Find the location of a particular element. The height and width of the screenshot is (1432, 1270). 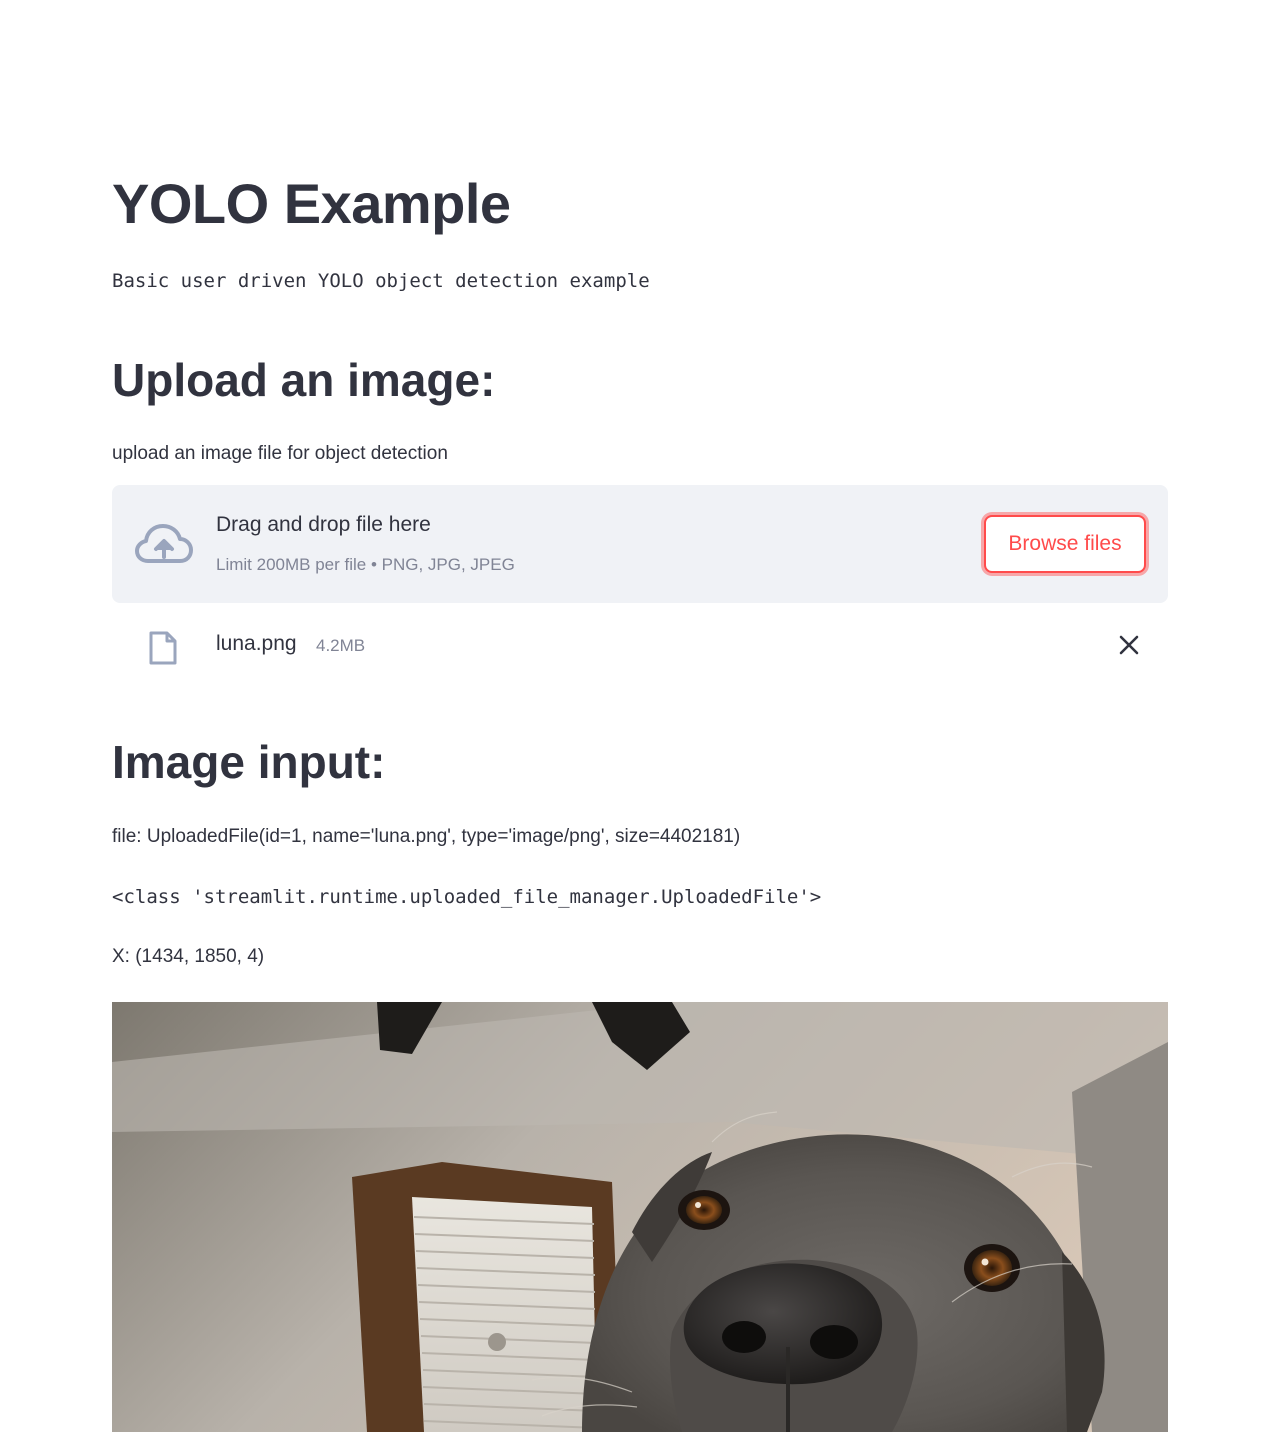

file-icon is located at coordinates (163, 648).